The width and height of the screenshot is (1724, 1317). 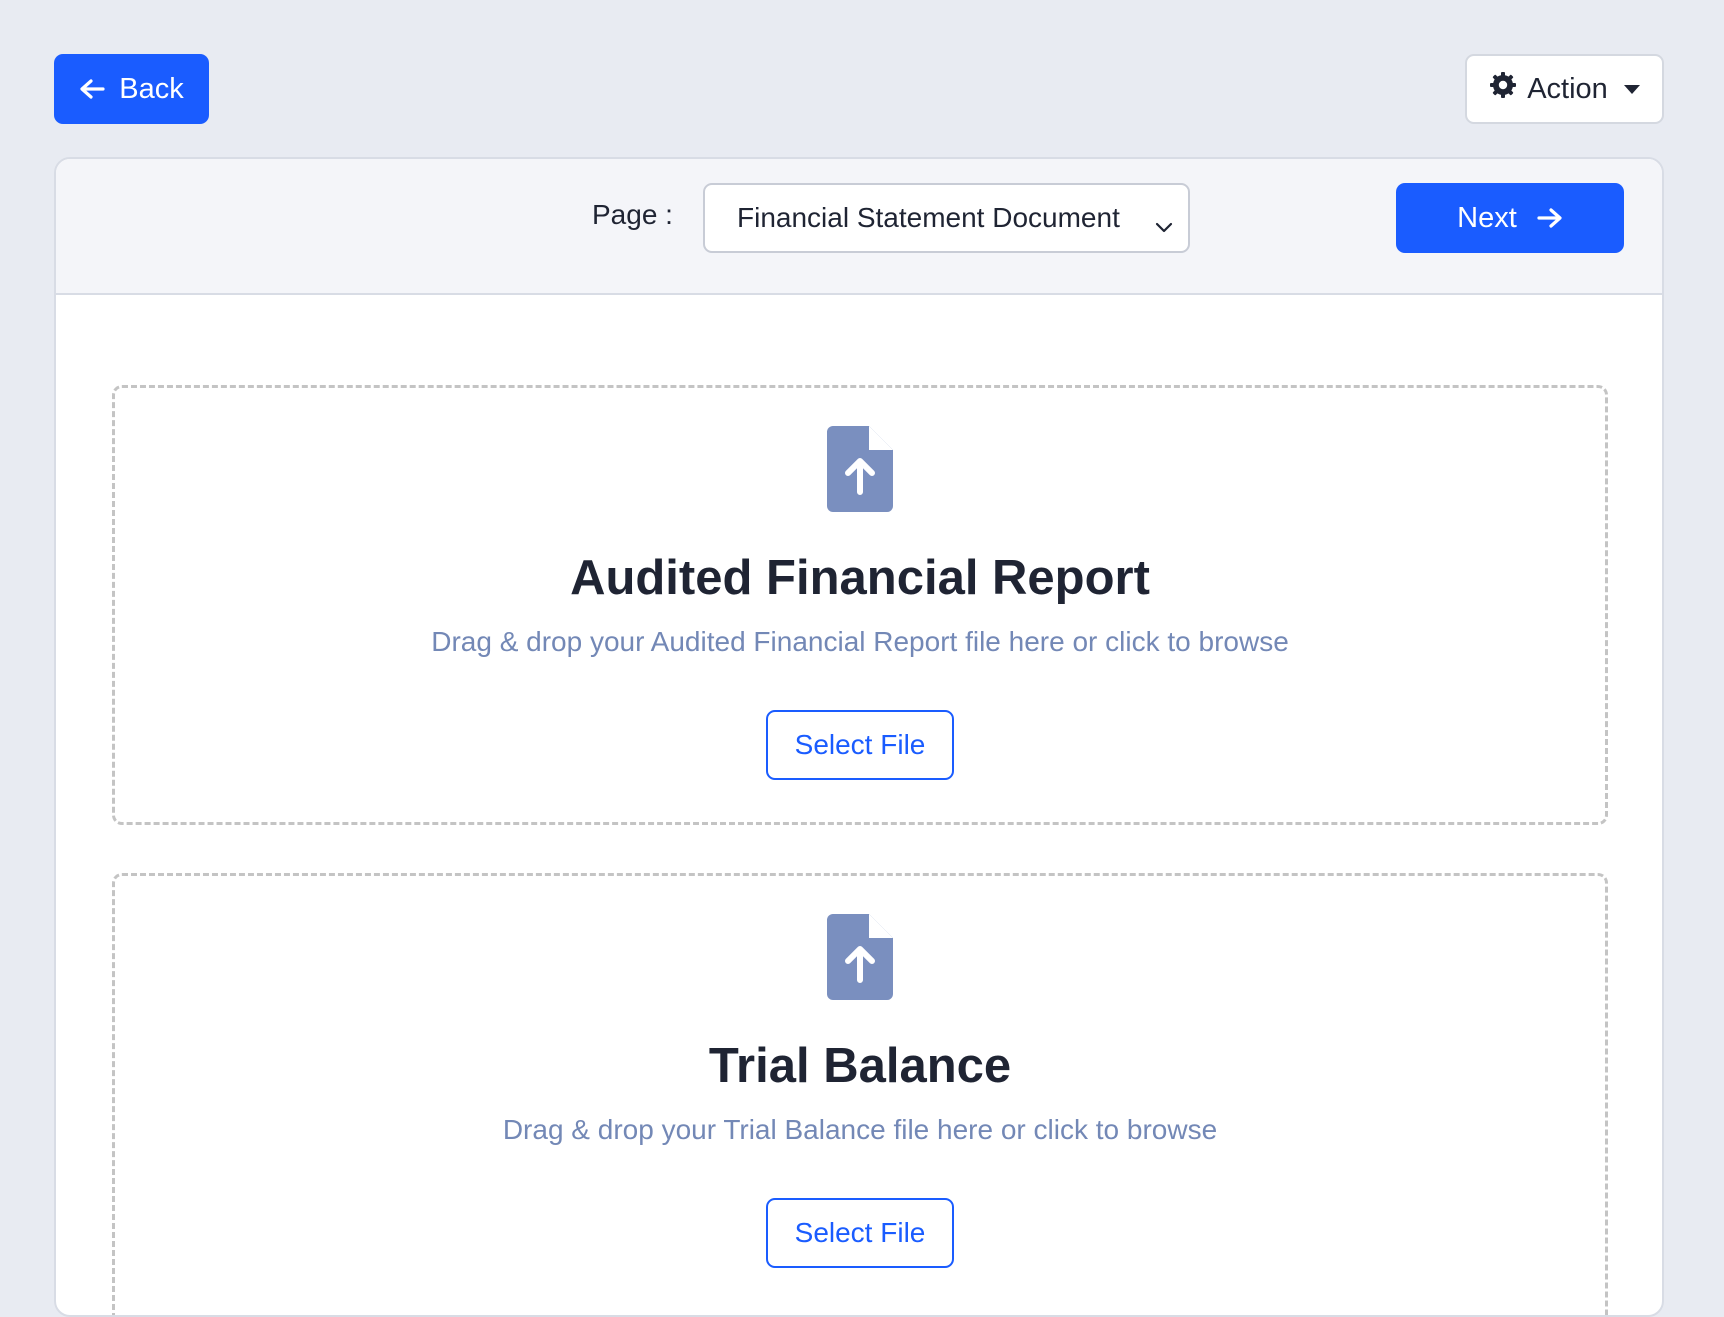 I want to click on action-dropdown-button: Action, so click(x=1564, y=89).